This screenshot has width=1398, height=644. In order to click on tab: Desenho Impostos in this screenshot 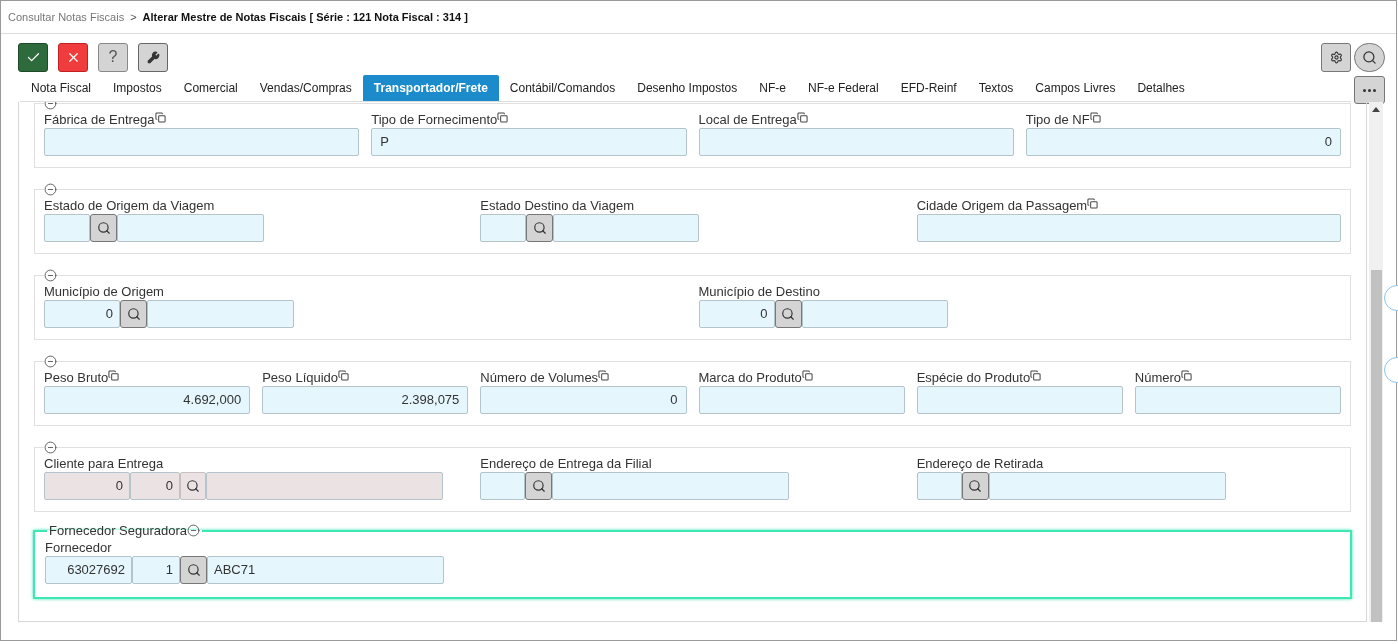, I will do `click(687, 88)`.